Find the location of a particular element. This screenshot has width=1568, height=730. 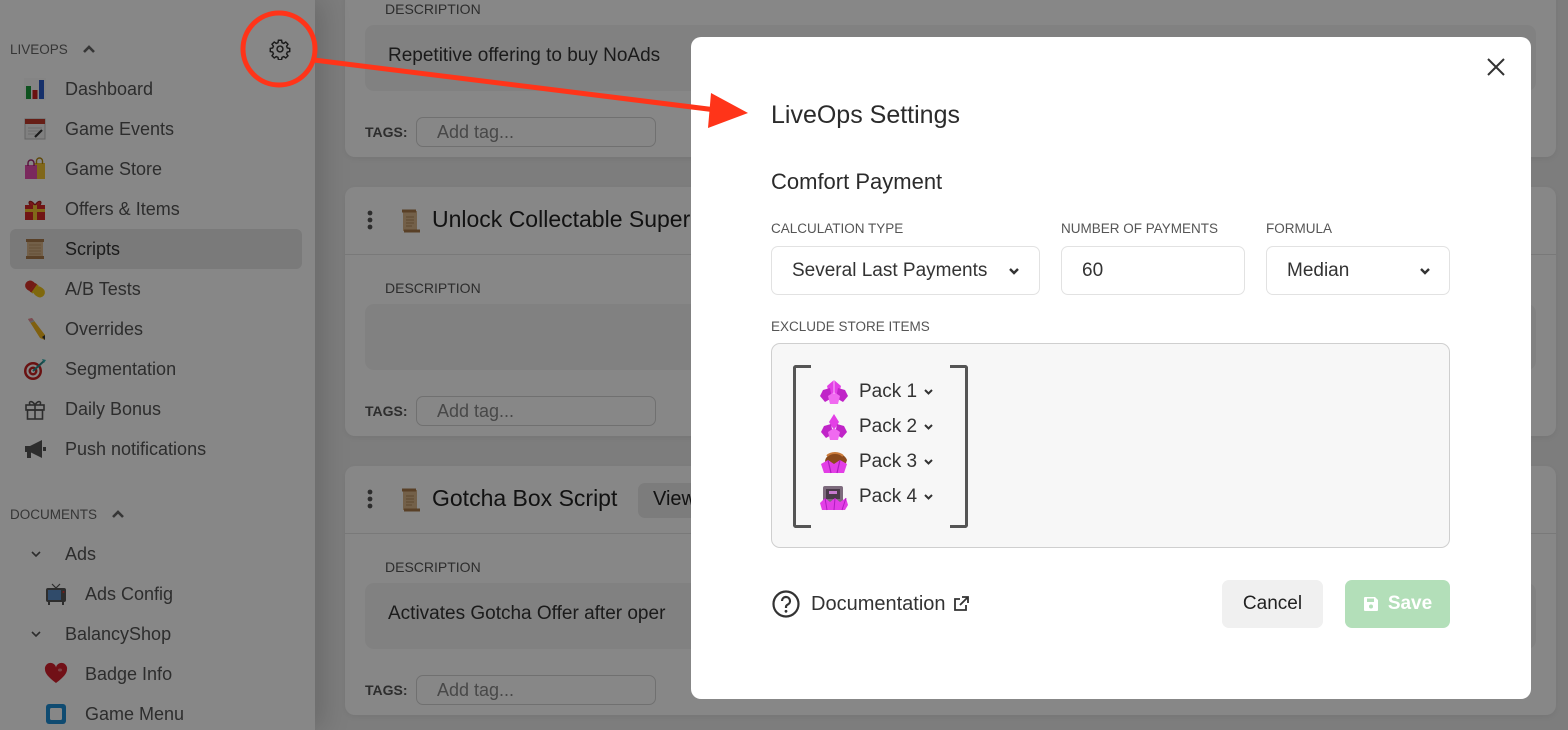

store-item-pack-1: Pack 1 is located at coordinates (876, 392).